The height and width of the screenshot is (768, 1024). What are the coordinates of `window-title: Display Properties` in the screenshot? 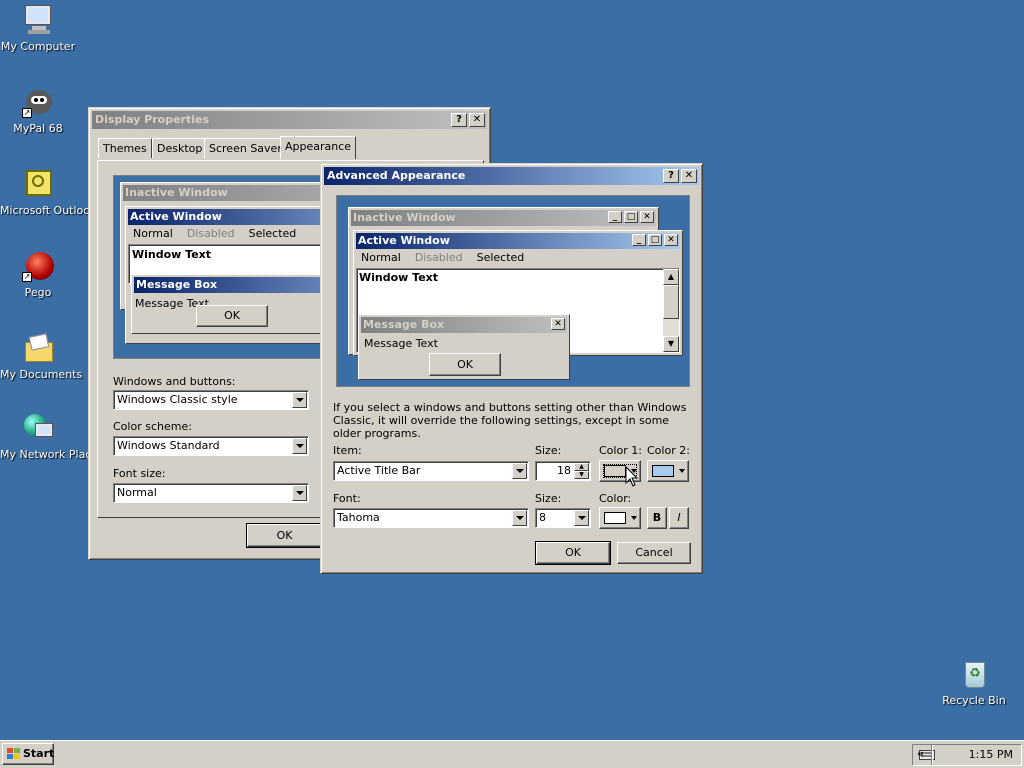 It's located at (152, 119).